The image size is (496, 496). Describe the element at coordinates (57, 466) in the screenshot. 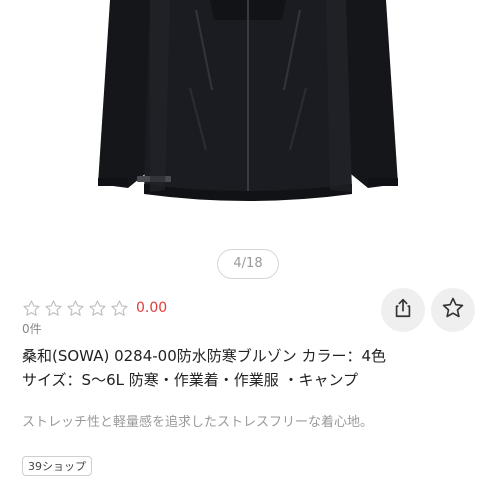

I see `shop-badge: 39ショップ` at that location.